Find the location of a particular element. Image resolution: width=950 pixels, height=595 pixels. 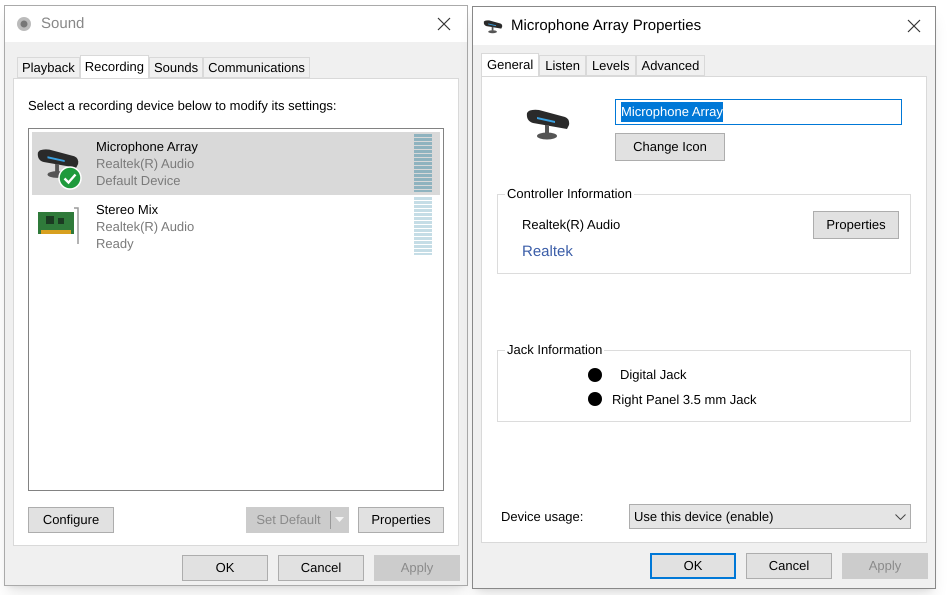

tab: Playback is located at coordinates (48, 67).